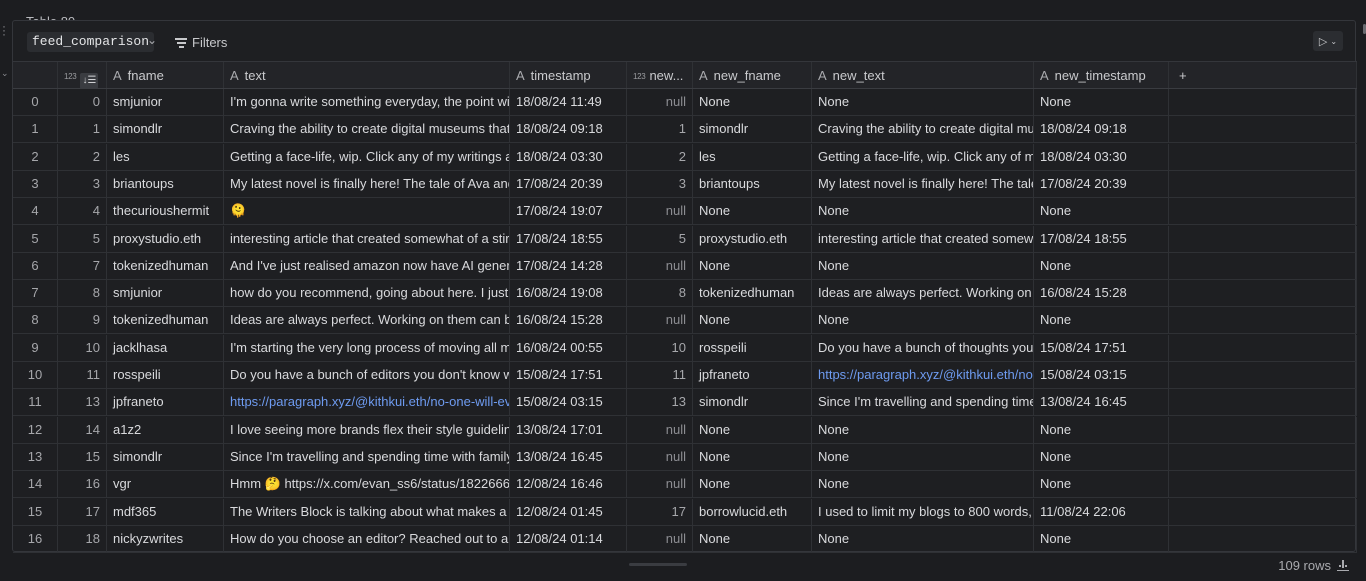  Describe the element at coordinates (568, 484) in the screenshot. I see `cell-timestamp: 12/08/24 16:46` at that location.